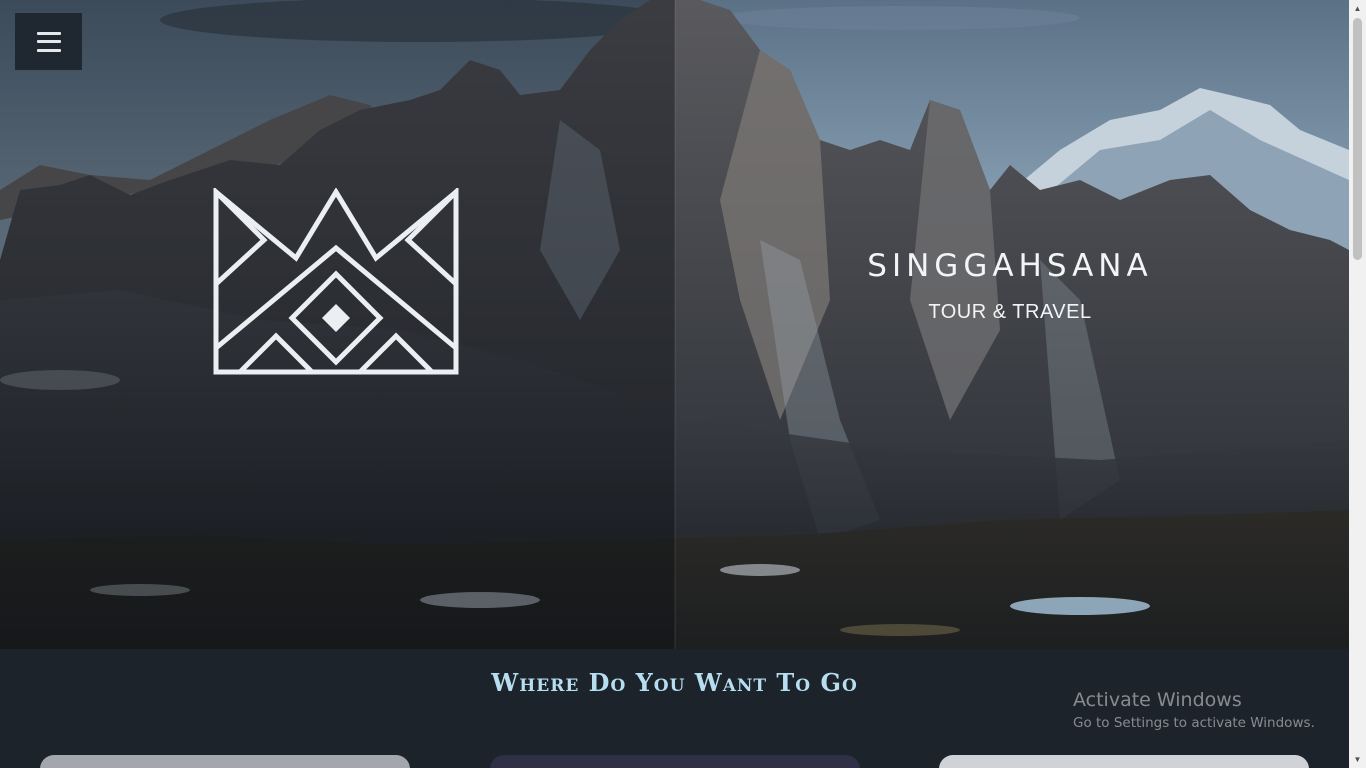 The width and height of the screenshot is (1366, 768). What do you see at coordinates (1010, 286) in the screenshot?
I see `brand-block: SINGGAHSANA TOUR & TRAVEL` at bounding box center [1010, 286].